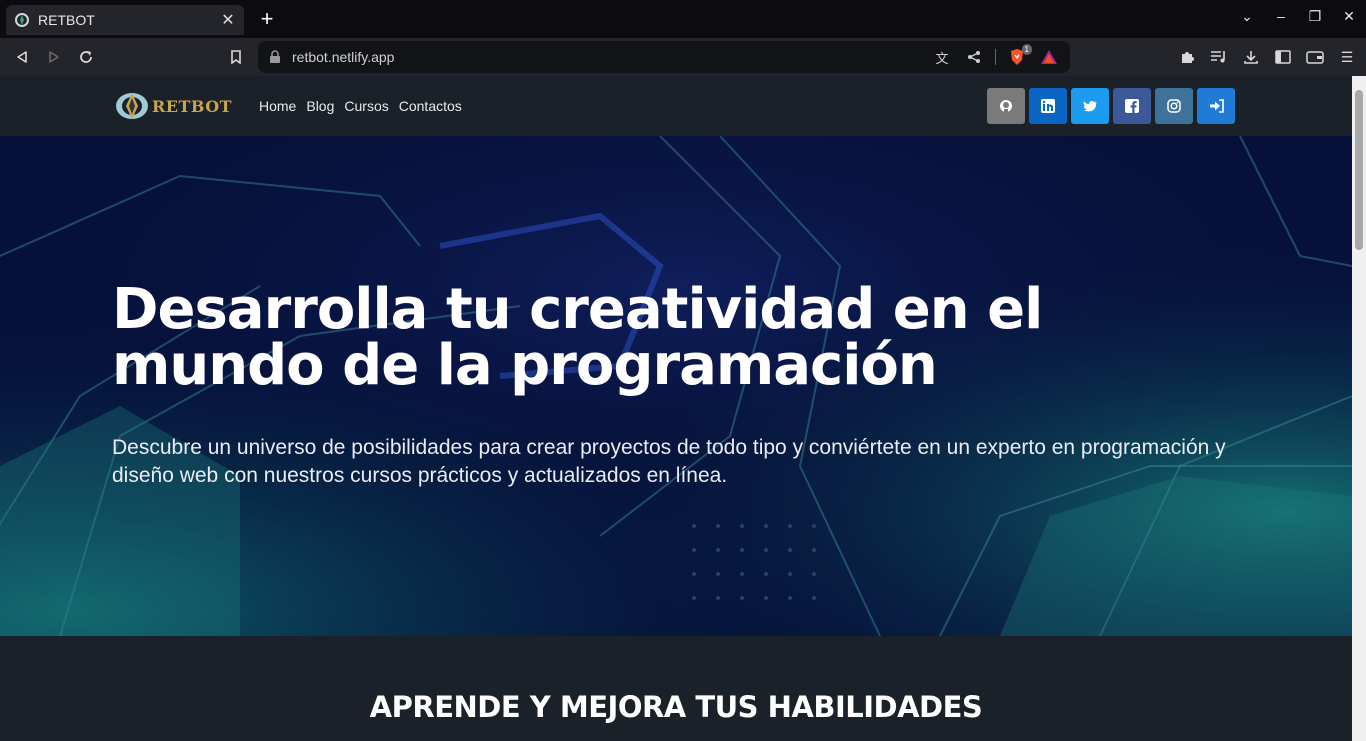 This screenshot has width=1366, height=741. Describe the element at coordinates (664, 57) in the screenshot. I see `address-bar: retbot.netlify.app 文 1` at that location.